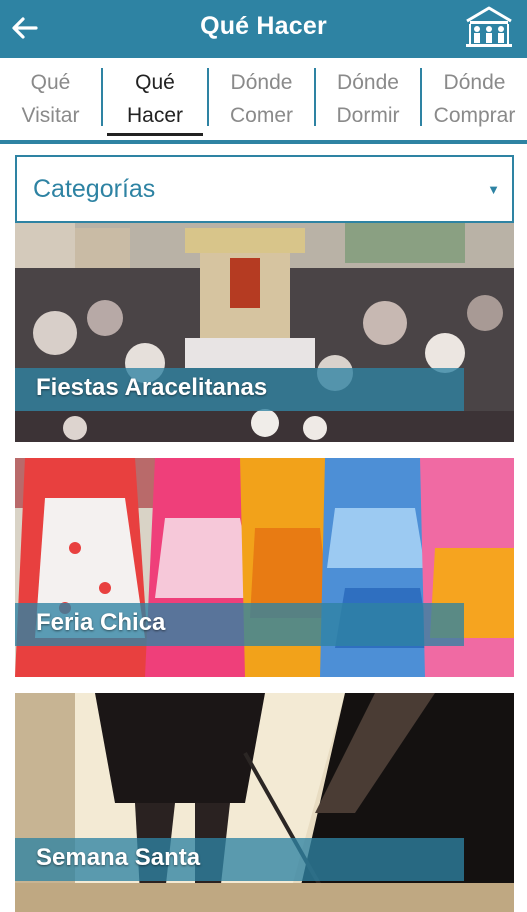 The width and height of the screenshot is (527, 912). Describe the element at coordinates (155, 115) in the screenshot. I see `tab-label-line2: Hacer` at that location.